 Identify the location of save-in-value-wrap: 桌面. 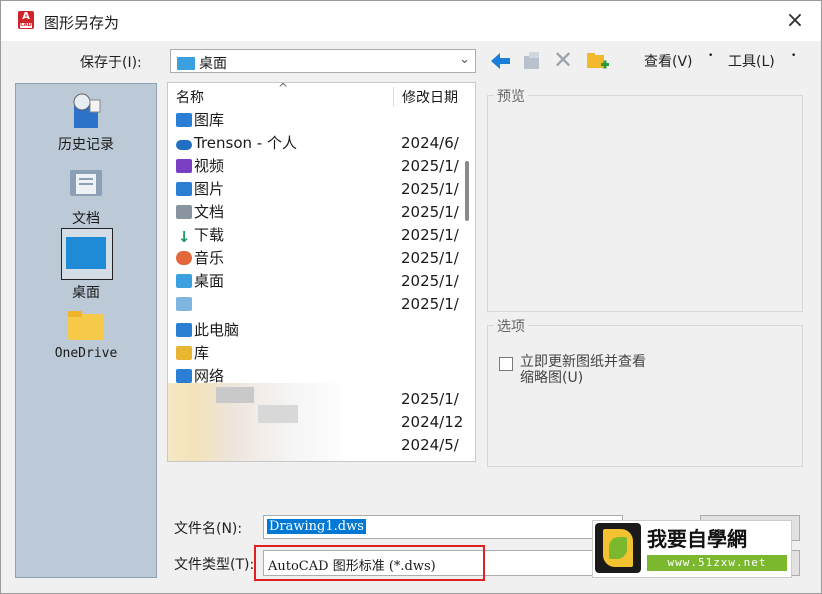
(202, 63).